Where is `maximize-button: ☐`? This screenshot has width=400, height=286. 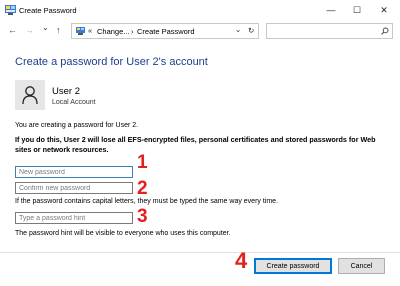 maximize-button: ☐ is located at coordinates (357, 10).